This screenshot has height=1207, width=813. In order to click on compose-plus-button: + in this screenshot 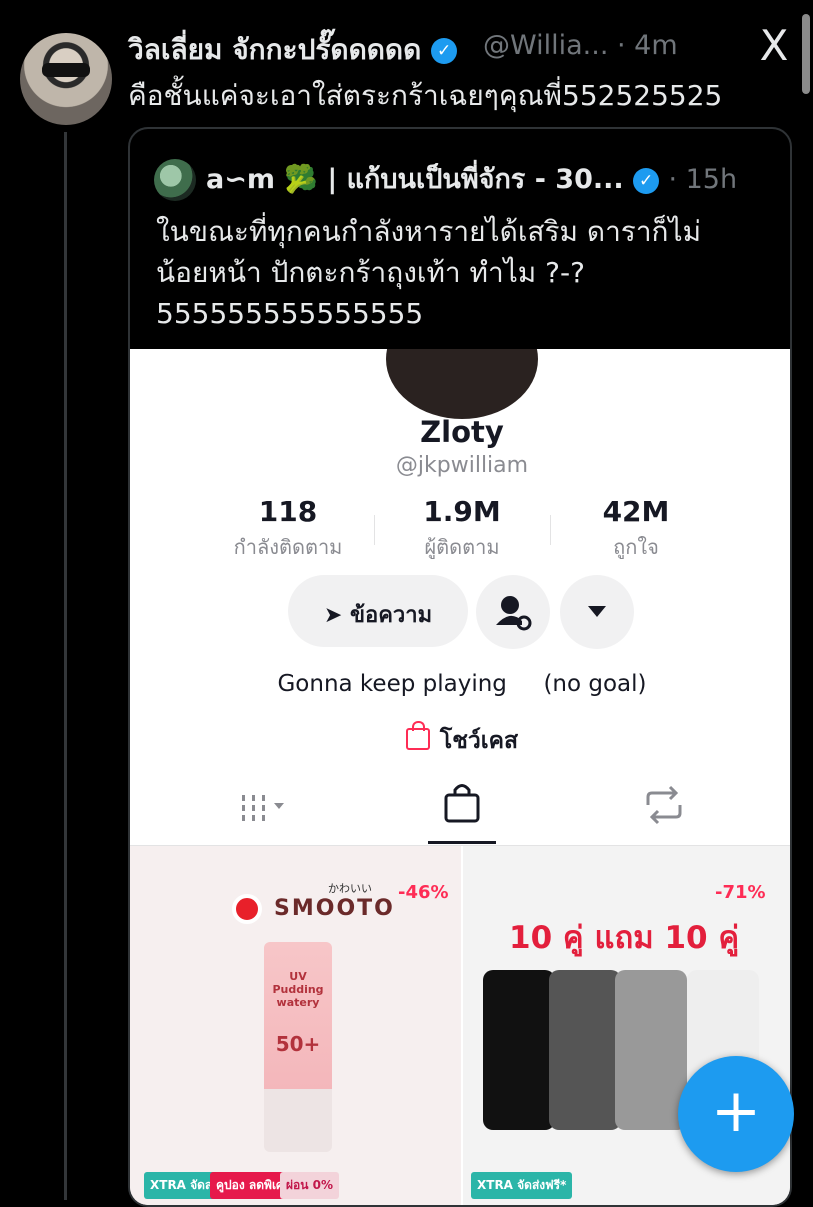, I will do `click(736, 1114)`.